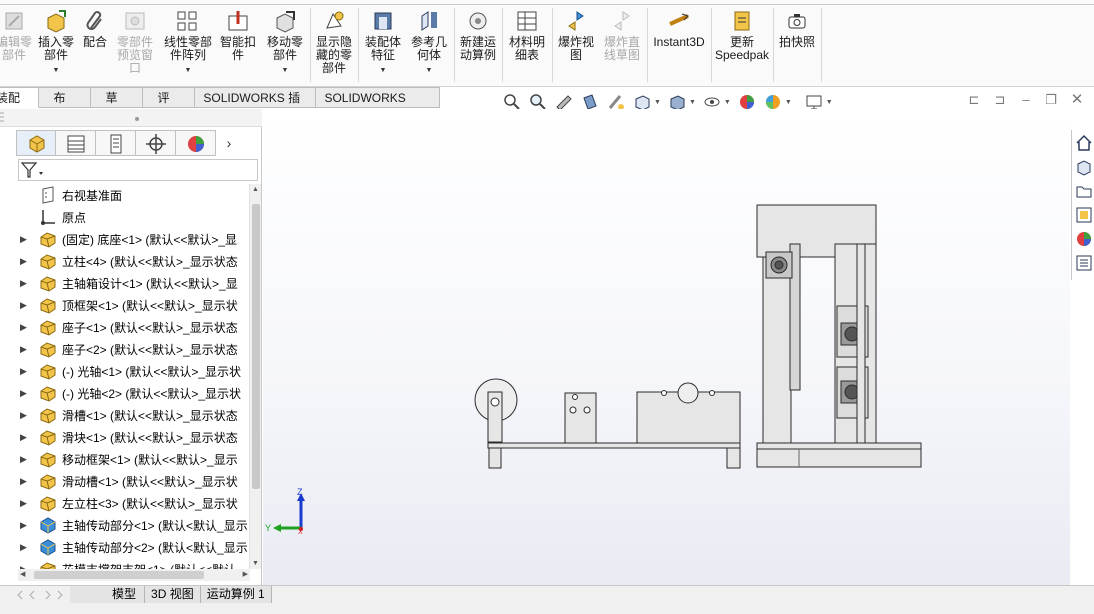 This screenshot has height=614, width=1094. Describe the element at coordinates (1084, 191) in the screenshot. I see `folder-icon` at that location.